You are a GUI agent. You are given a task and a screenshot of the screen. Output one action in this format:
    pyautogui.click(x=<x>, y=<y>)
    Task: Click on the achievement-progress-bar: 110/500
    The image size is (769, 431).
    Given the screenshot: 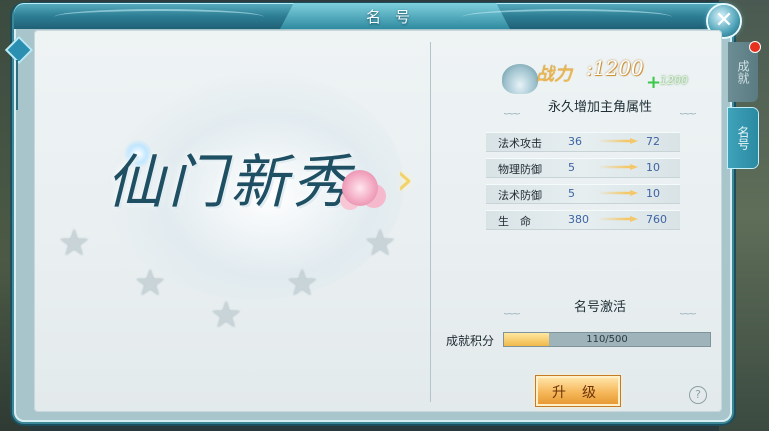 What is the action you would take?
    pyautogui.click(x=607, y=339)
    